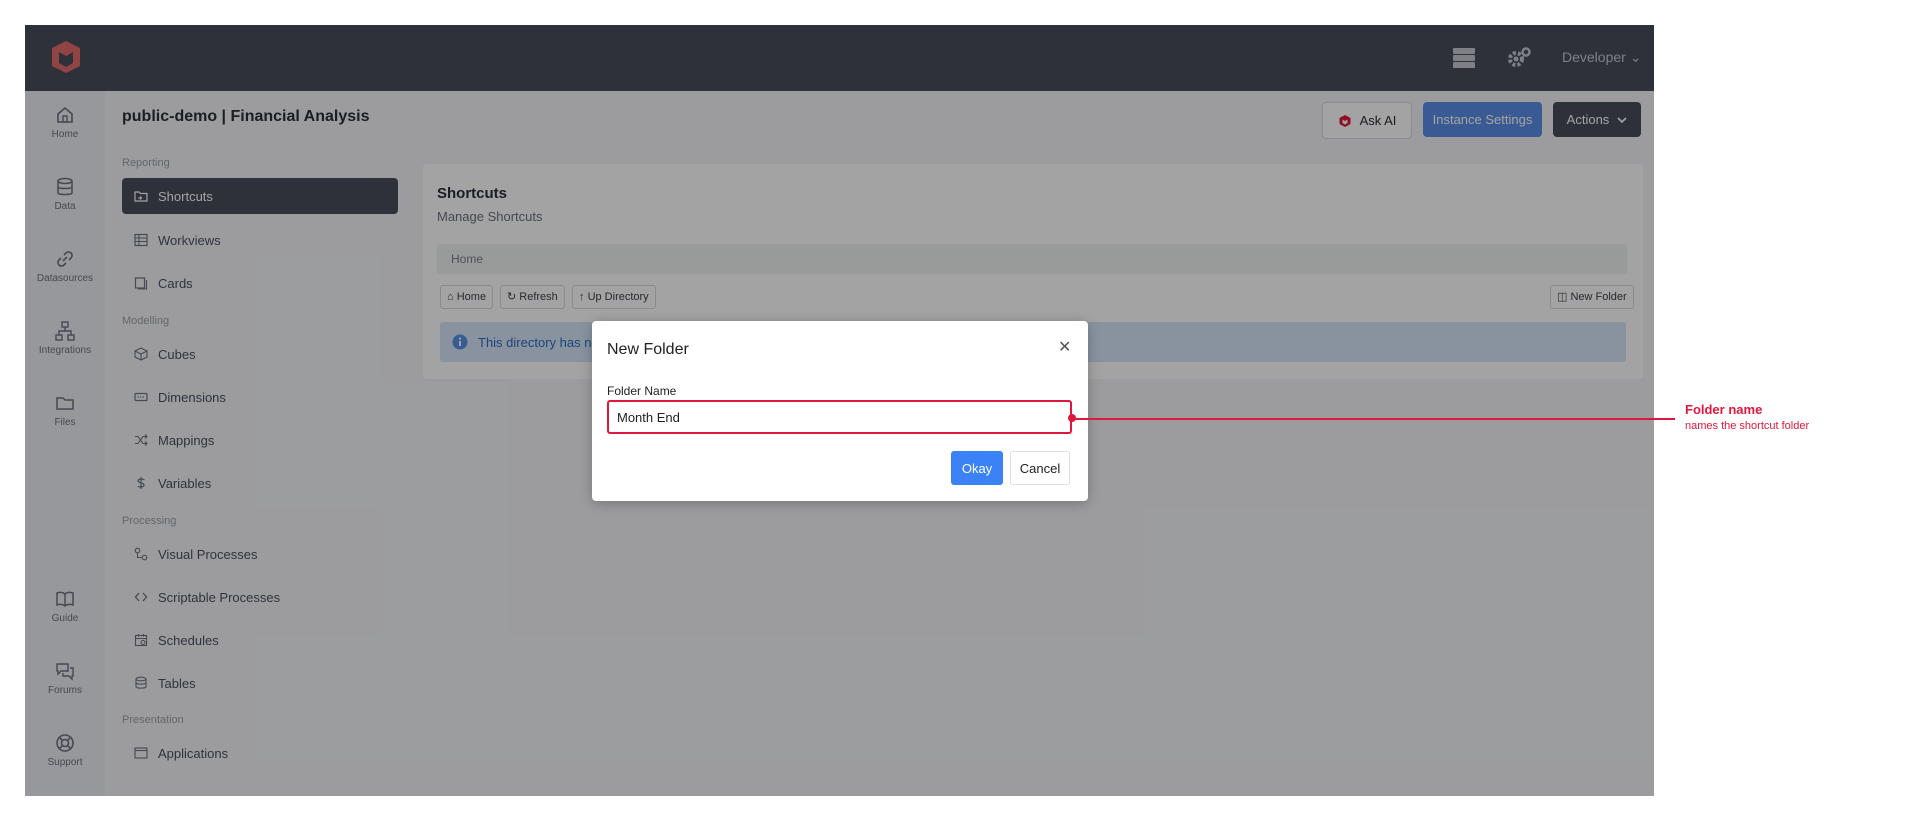 Image resolution: width=1920 pixels, height=815 pixels. I want to click on folder-name-input, so click(839, 417).